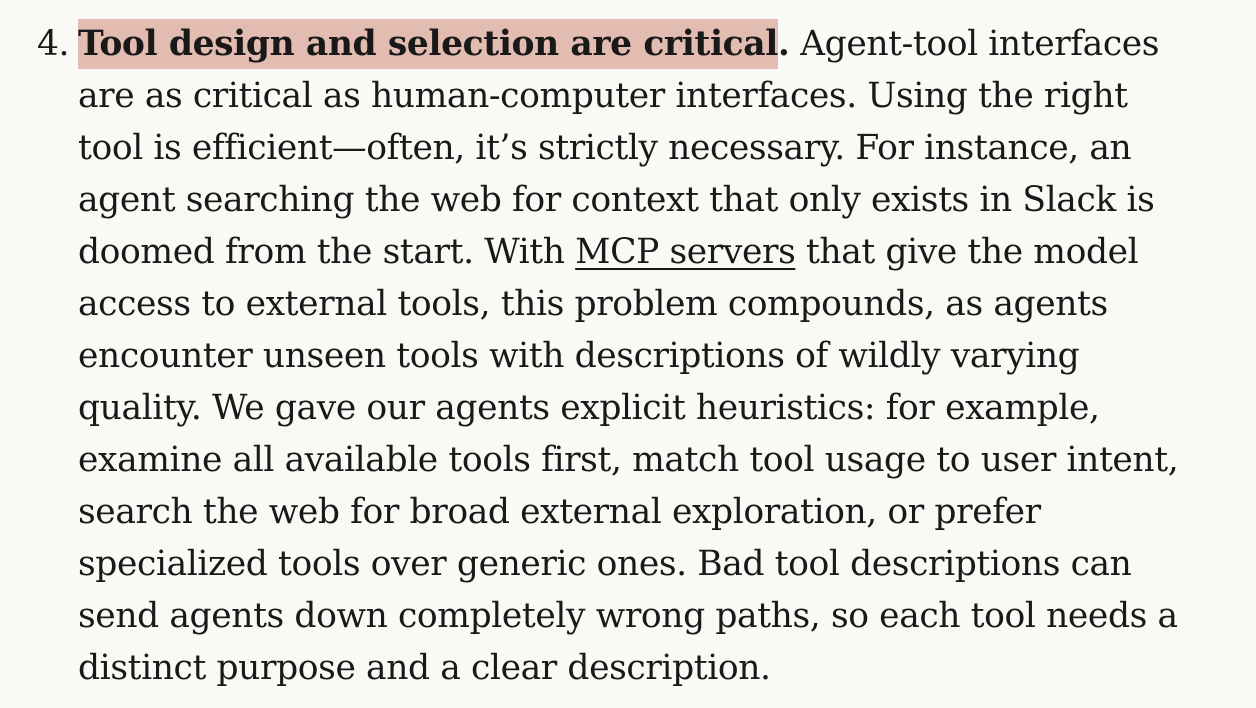  I want to click on list-marker: 4., so click(53, 44).